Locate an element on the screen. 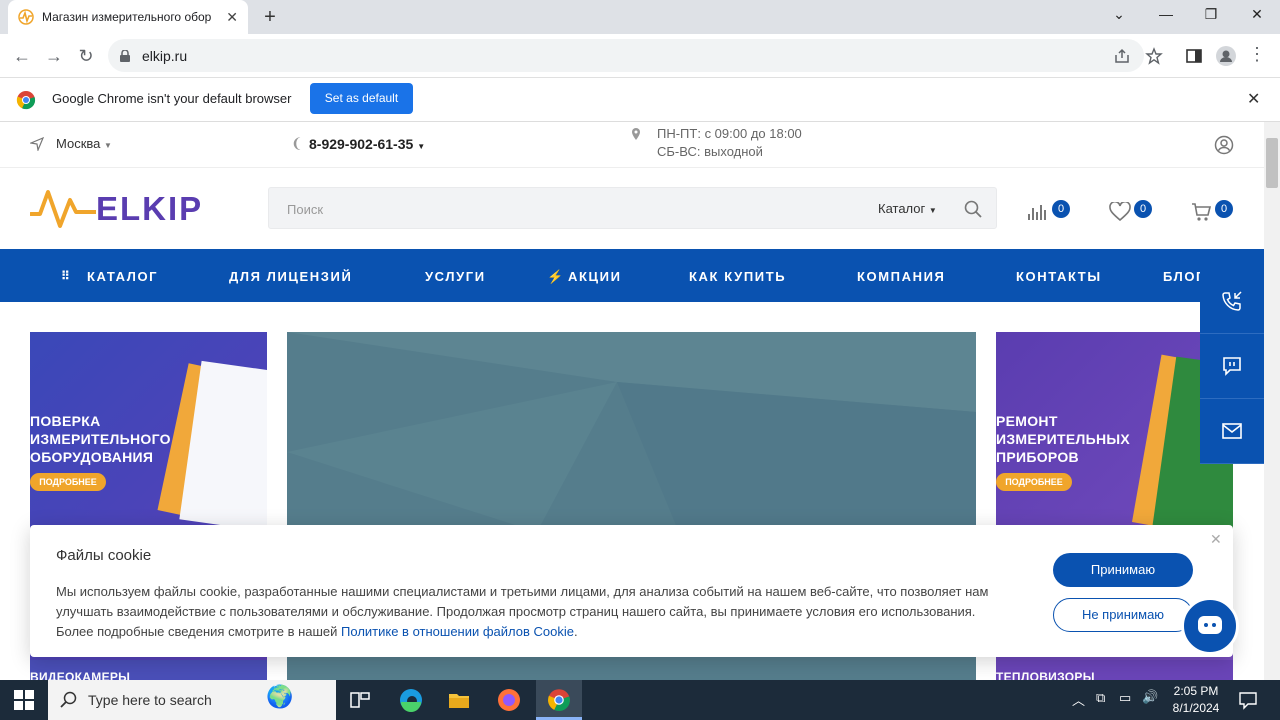 The width and height of the screenshot is (1280, 720). nav-company: КОМПАНИЯ is located at coordinates (901, 276).